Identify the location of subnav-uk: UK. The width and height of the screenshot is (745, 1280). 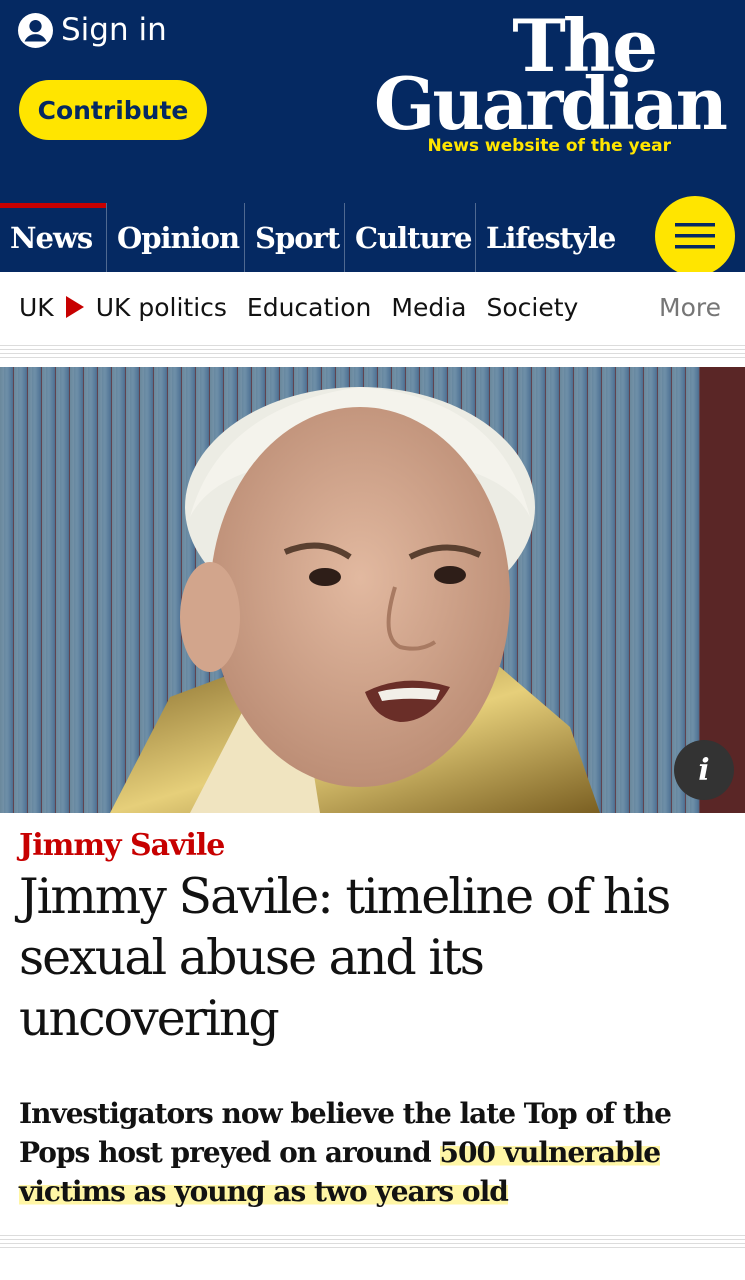
(36, 307).